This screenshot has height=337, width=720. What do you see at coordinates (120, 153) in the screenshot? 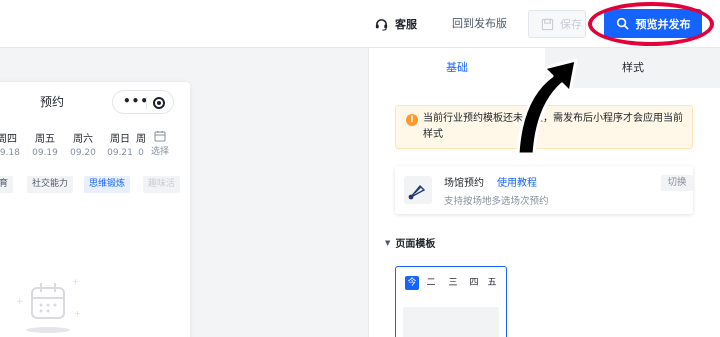
I see `day-date: 09.21` at bounding box center [120, 153].